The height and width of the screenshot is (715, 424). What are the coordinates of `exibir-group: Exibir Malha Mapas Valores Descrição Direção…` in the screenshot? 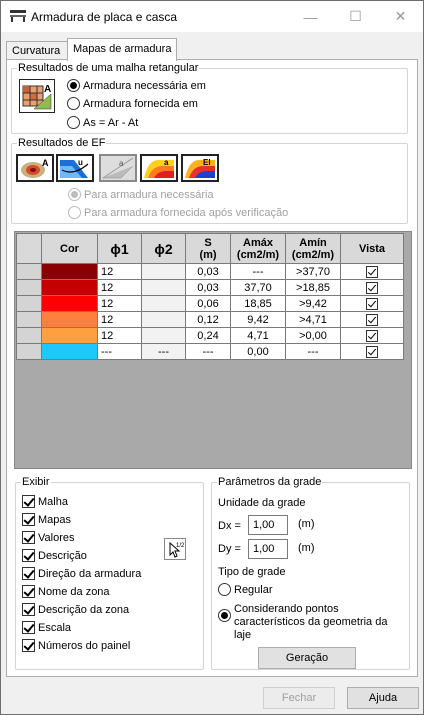 It's located at (109, 573).